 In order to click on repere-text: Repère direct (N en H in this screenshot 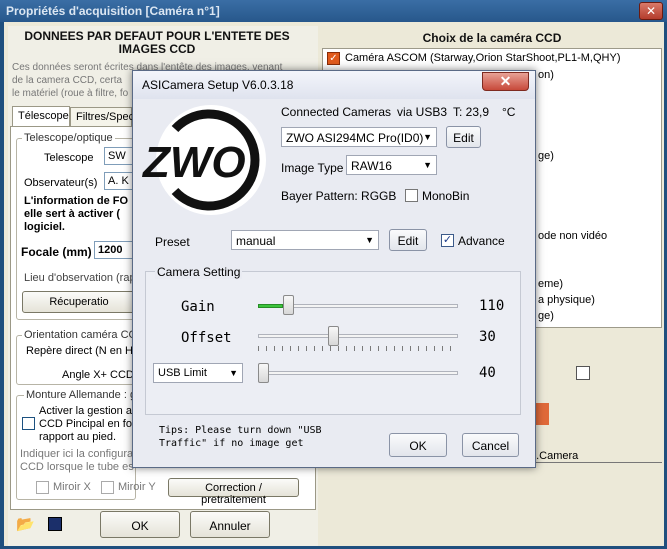, I will do `click(79, 351)`.